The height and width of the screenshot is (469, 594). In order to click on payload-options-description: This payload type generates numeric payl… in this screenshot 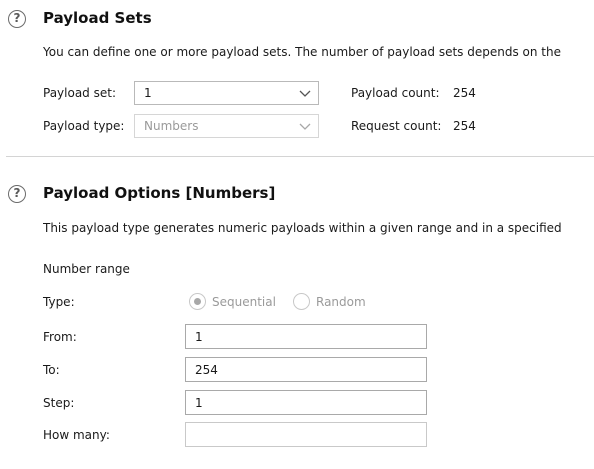, I will do `click(302, 228)`.